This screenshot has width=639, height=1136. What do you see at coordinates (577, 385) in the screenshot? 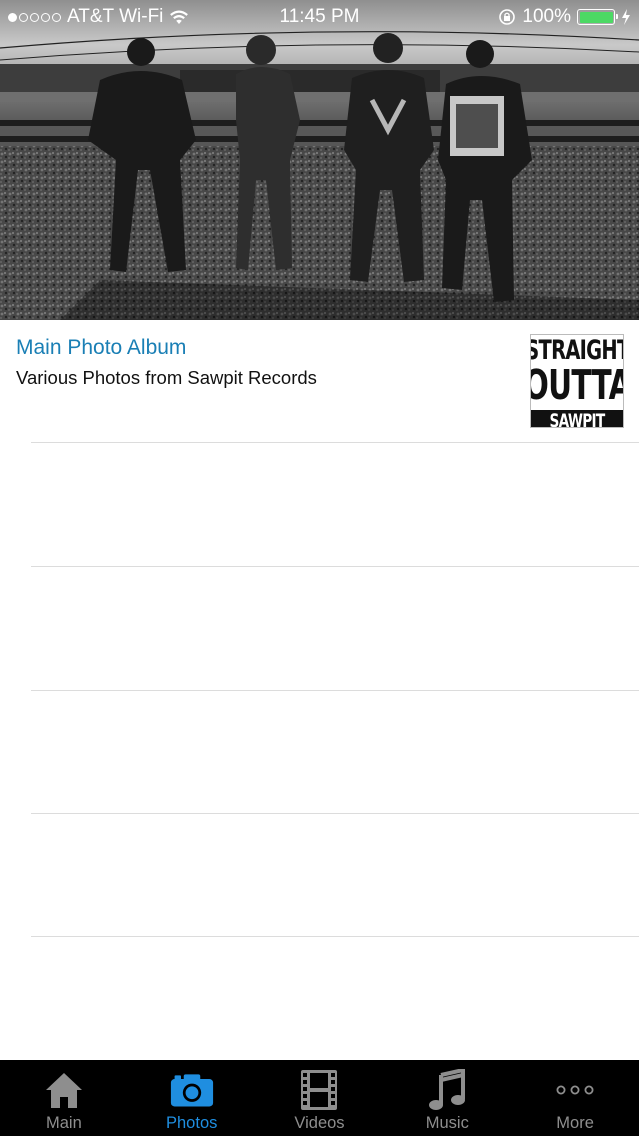
I see `thumbnail-text-line: OUTTA` at bounding box center [577, 385].